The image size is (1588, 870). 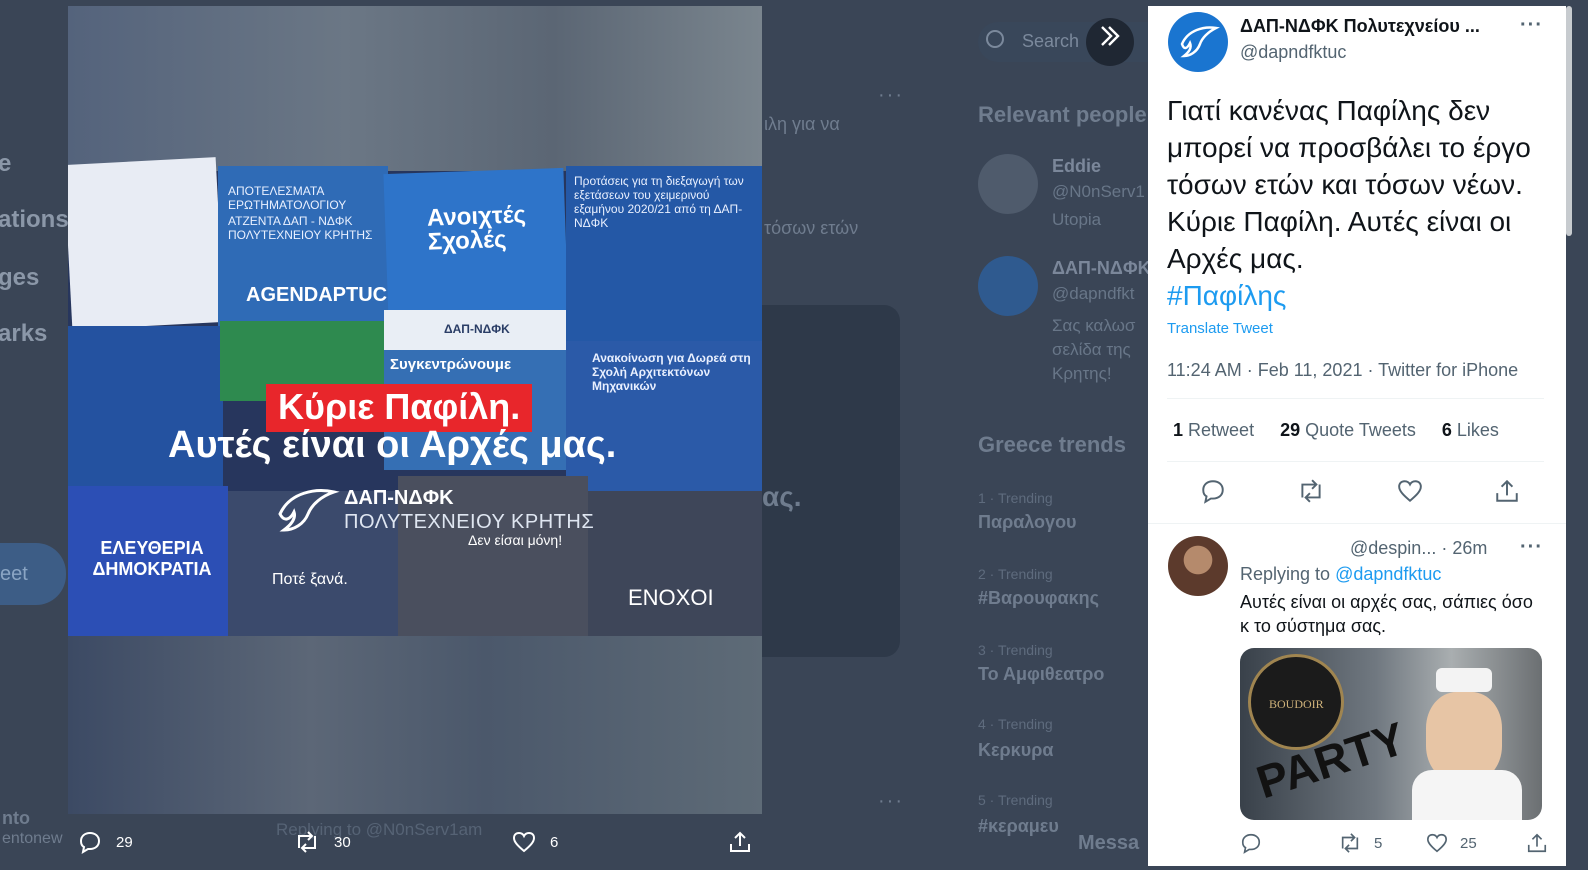 I want to click on retweet-button: 5, so click(x=1360, y=843).